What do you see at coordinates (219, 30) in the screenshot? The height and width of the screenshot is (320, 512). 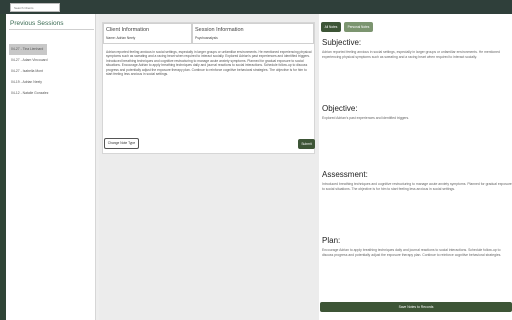 I see `session-information-heading: Session Information` at bounding box center [219, 30].